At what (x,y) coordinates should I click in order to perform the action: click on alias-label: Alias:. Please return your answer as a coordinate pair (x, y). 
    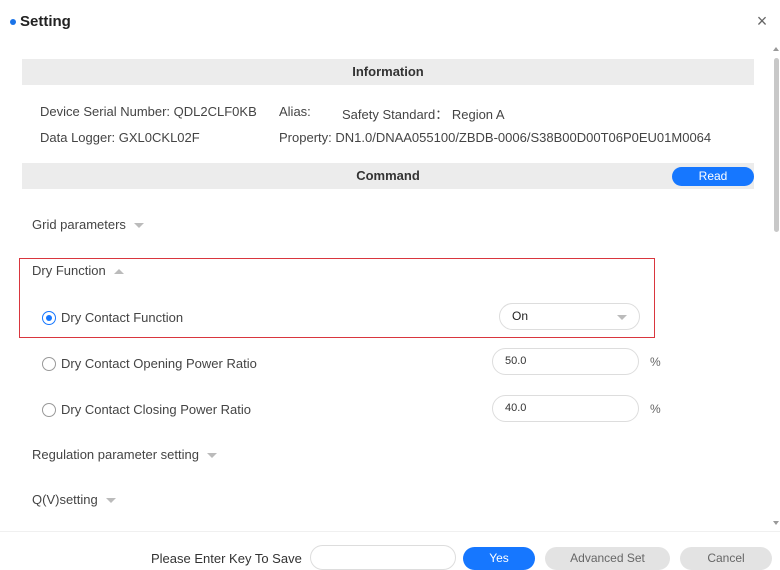
    Looking at the image, I should click on (295, 111).